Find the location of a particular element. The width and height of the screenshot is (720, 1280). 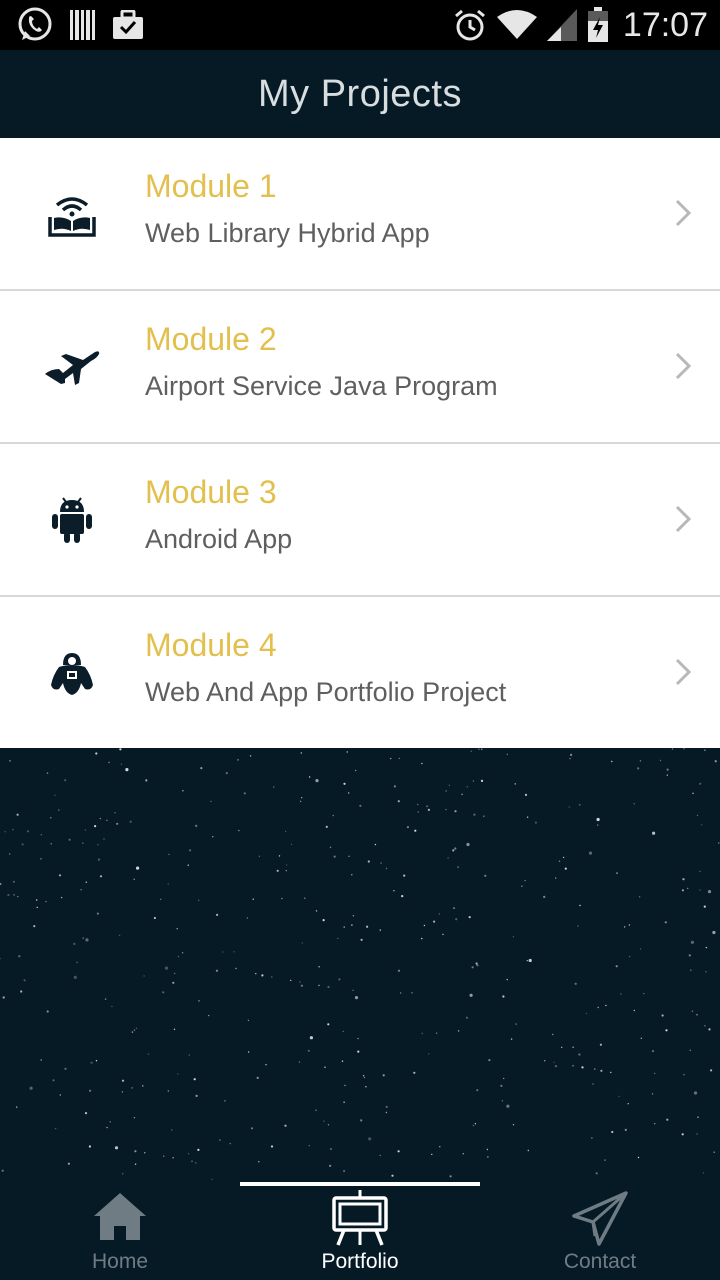

project-item-module-1: Module 1 Web Library Hybrid App is located at coordinates (360, 214).